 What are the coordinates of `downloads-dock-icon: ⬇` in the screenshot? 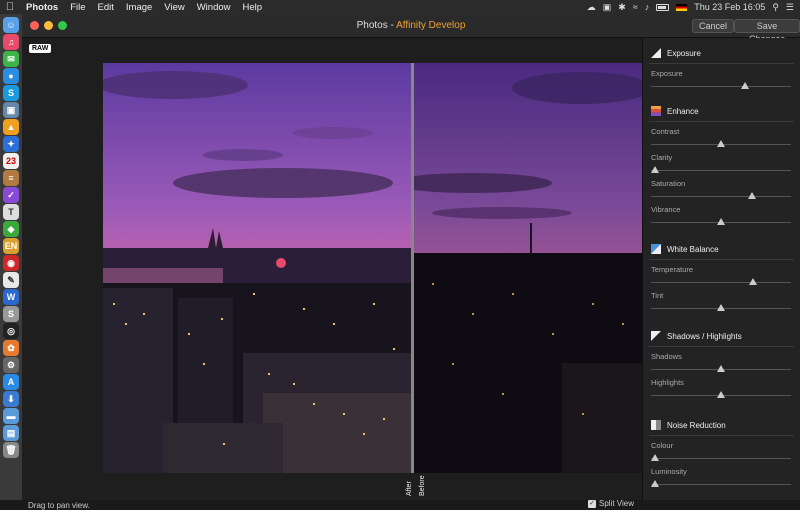 It's located at (11, 399).